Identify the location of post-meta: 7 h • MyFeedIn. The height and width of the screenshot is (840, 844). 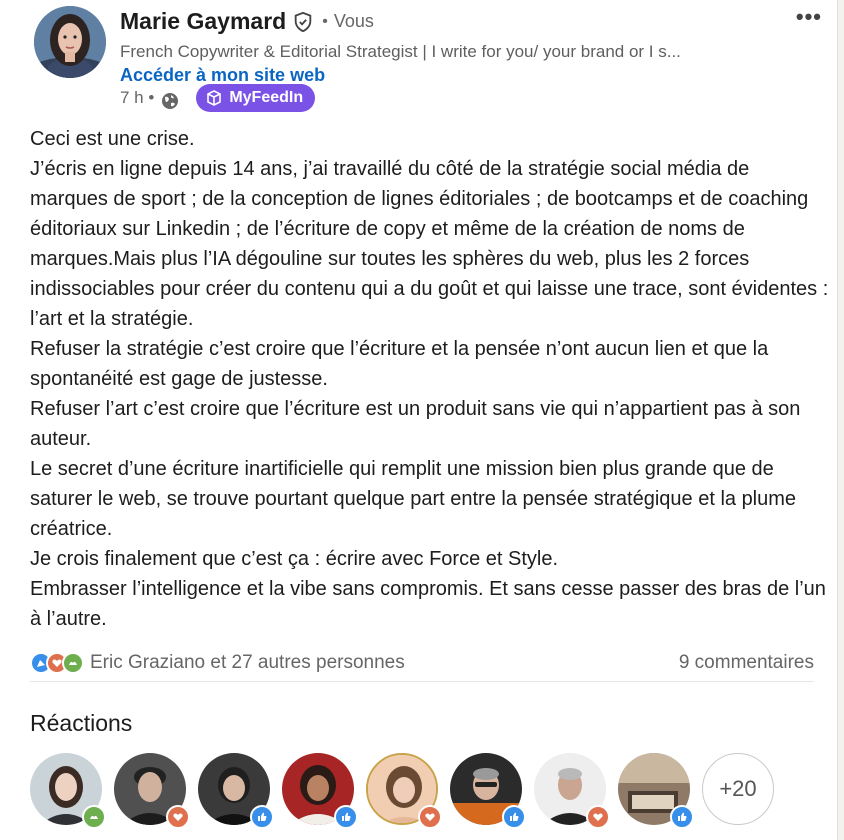
(218, 98).